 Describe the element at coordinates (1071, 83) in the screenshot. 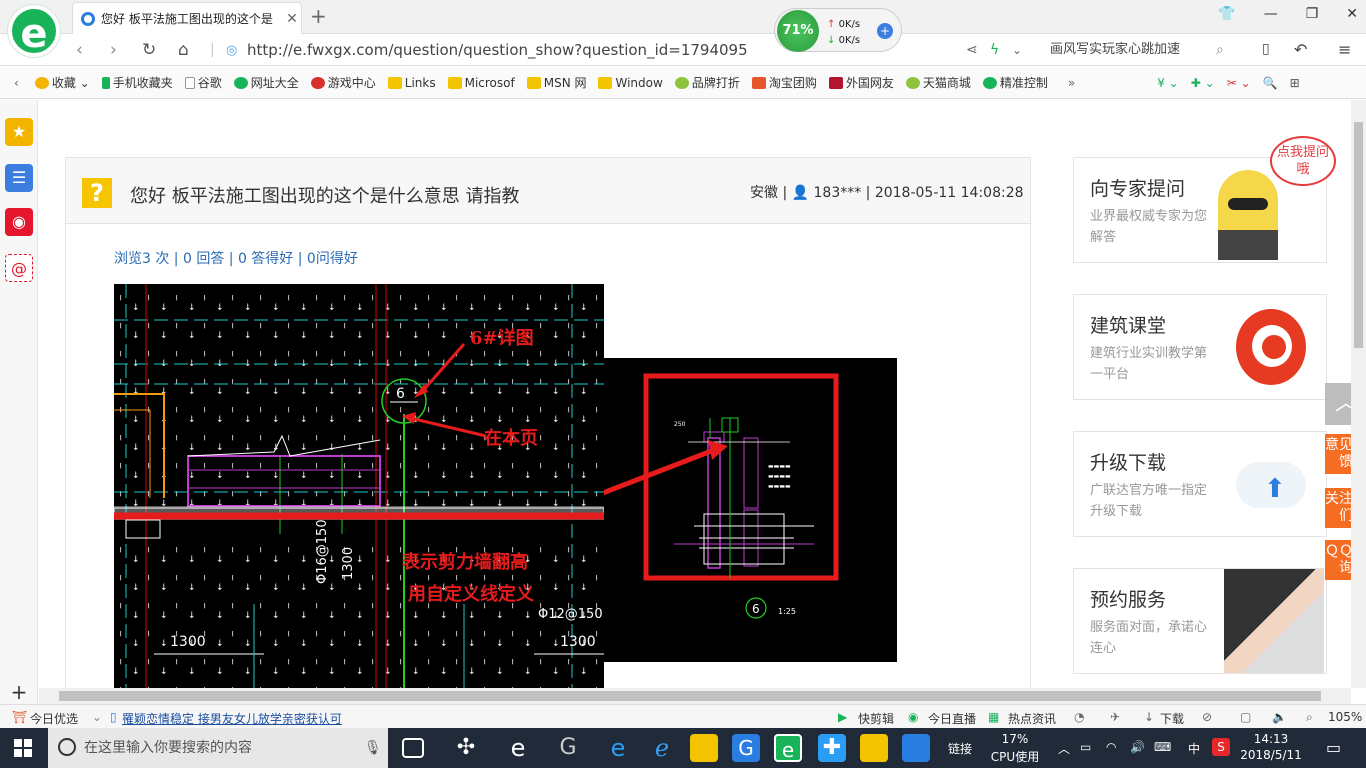

I see `more-favorites-icon: »` at that location.